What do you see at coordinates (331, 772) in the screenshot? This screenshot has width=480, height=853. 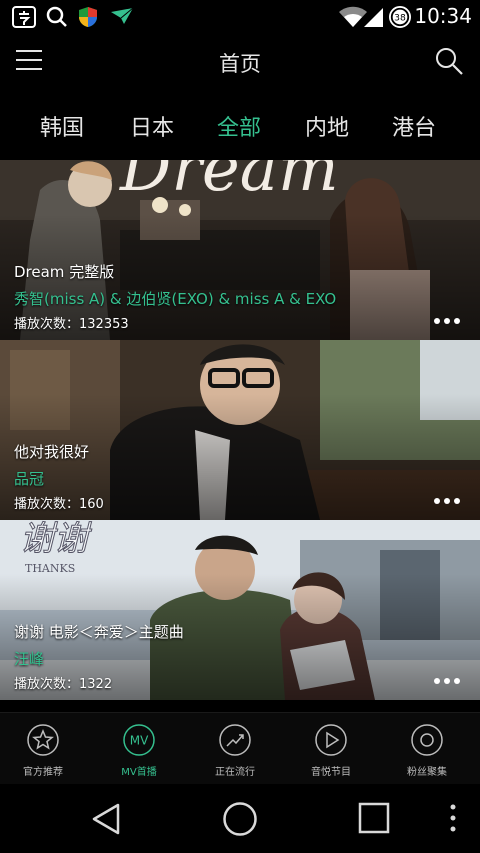 I see `nav-label: 音悦节目` at bounding box center [331, 772].